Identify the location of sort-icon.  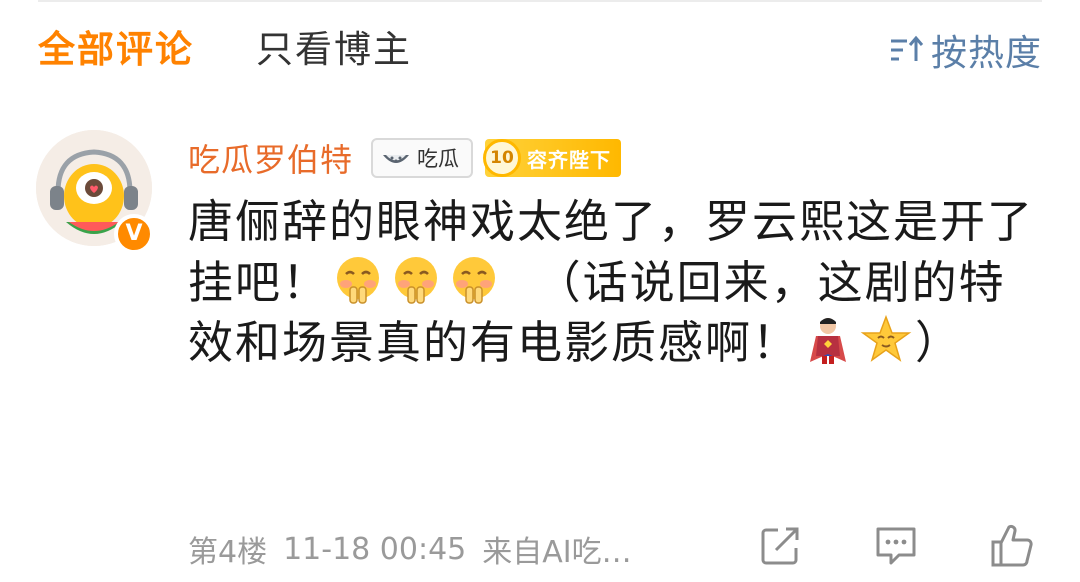
(907, 50).